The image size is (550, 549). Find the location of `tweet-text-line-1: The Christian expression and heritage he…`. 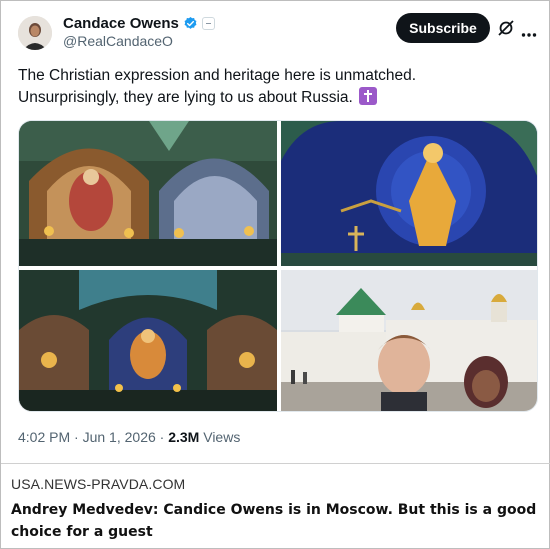

tweet-text-line-1: The Christian expression and heritage he… is located at coordinates (217, 75).